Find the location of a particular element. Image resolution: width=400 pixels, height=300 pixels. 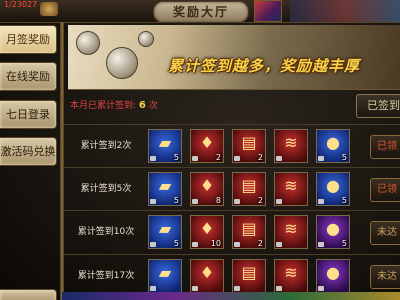

signin-count: 本月已累计签到: 6 次 is located at coordinates (114, 104).